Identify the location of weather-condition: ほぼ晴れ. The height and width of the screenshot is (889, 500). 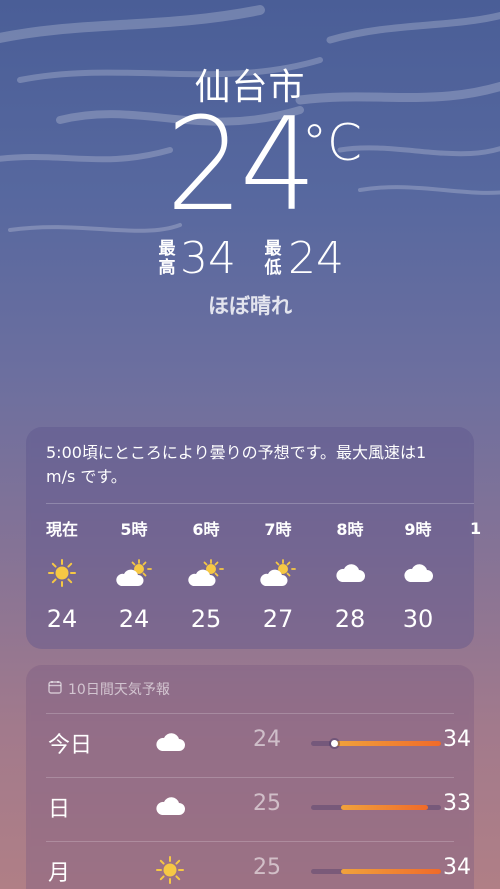
(250, 306).